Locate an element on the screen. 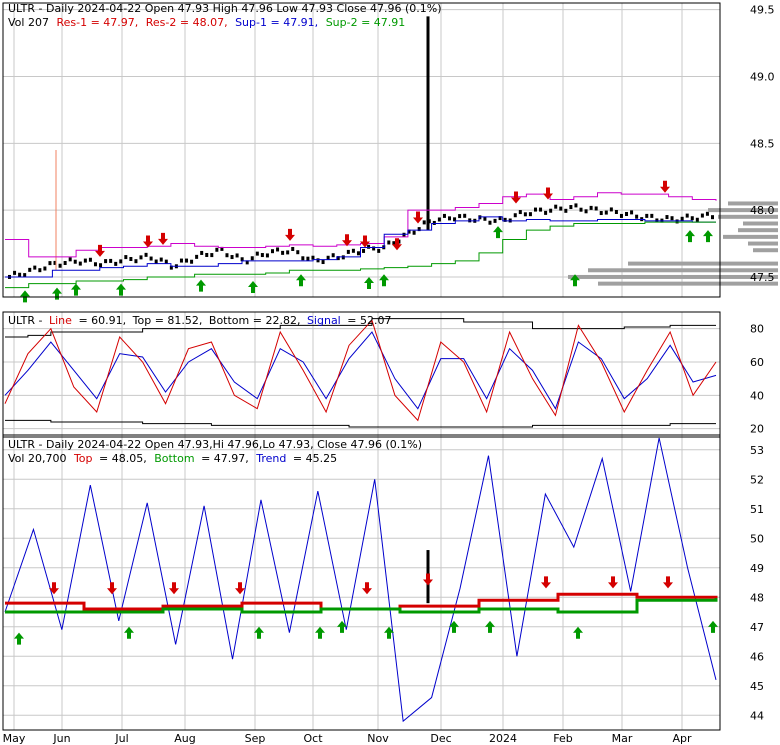 This screenshot has height=745, width=780. volume-profile-bar is located at coordinates (703, 263).